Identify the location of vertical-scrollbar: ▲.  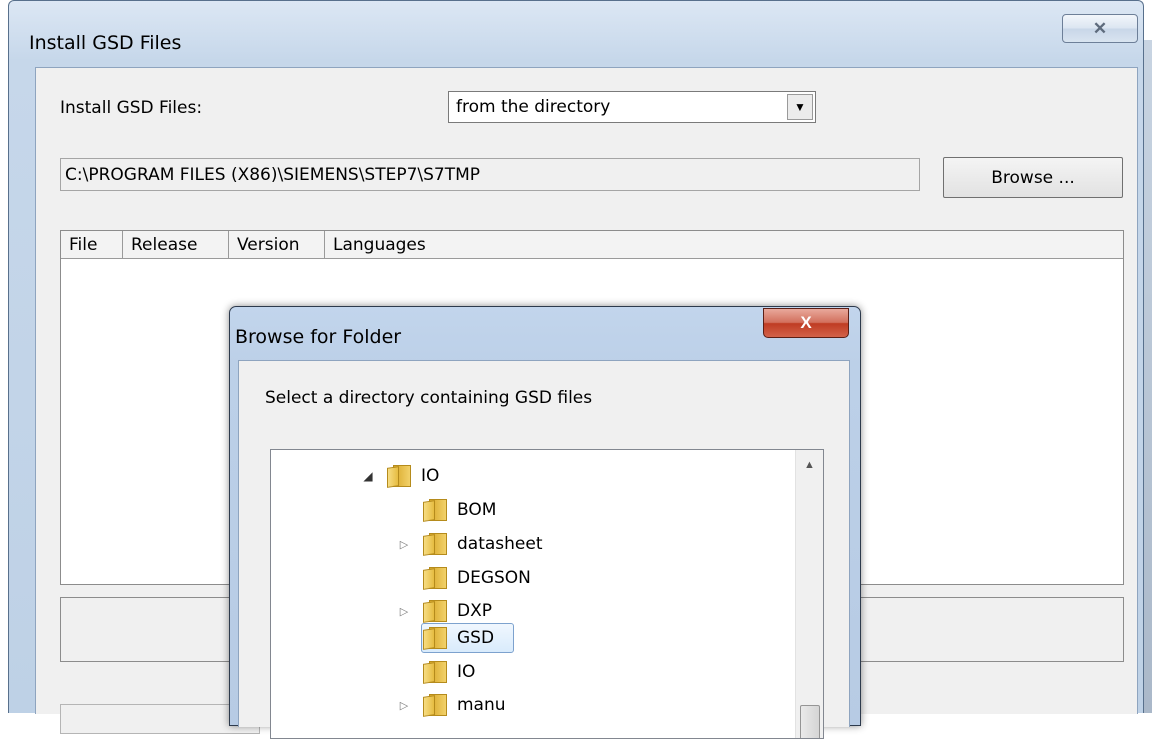
(809, 594).